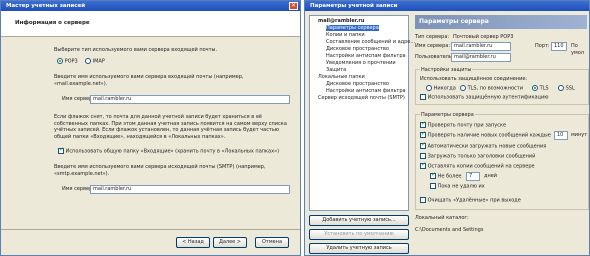 The width and height of the screenshot is (590, 256). What do you see at coordinates (489, 135) in the screenshot?
I see `check-every-label: Проверять наличие новых сообщений каждые` at bounding box center [489, 135].